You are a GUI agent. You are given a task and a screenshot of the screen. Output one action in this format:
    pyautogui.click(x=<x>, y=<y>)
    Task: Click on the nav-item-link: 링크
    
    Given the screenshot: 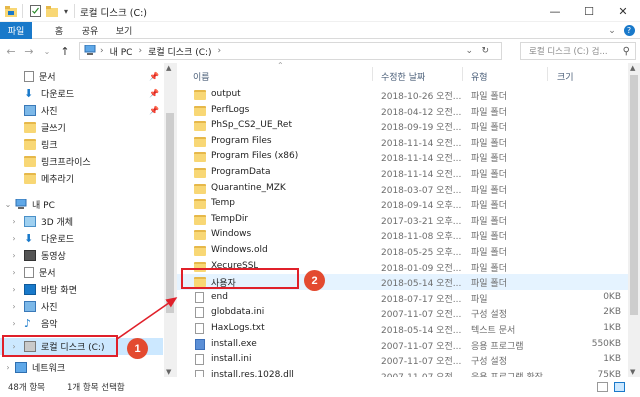 What is the action you would take?
    pyautogui.click(x=81, y=144)
    